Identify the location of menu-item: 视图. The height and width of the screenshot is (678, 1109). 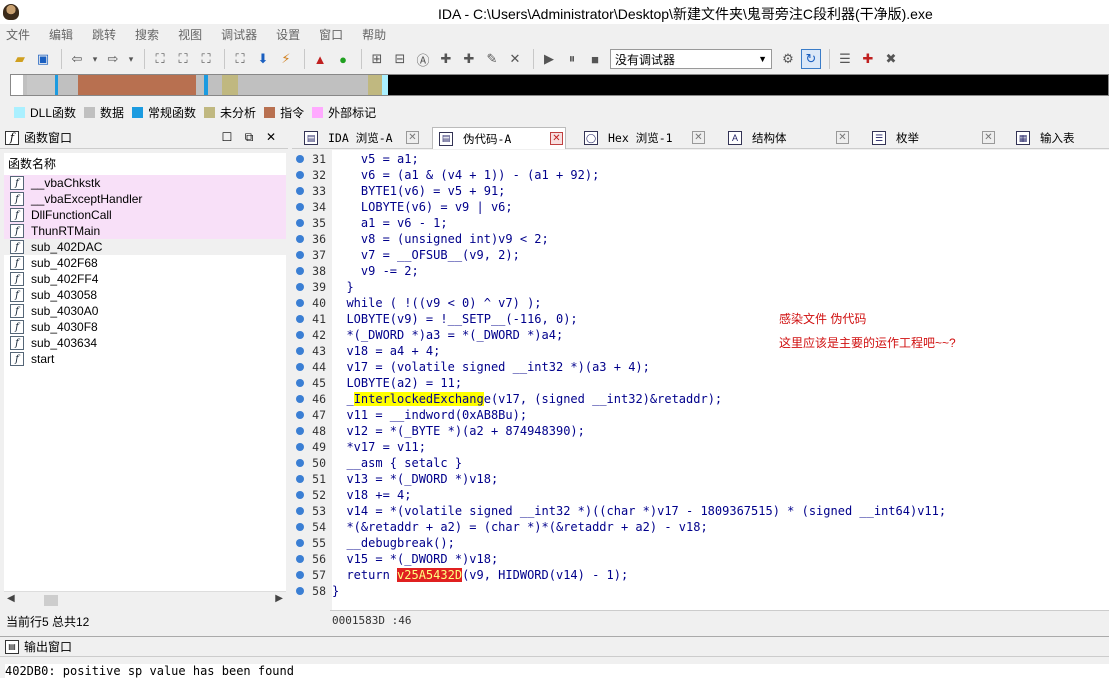
(190, 34).